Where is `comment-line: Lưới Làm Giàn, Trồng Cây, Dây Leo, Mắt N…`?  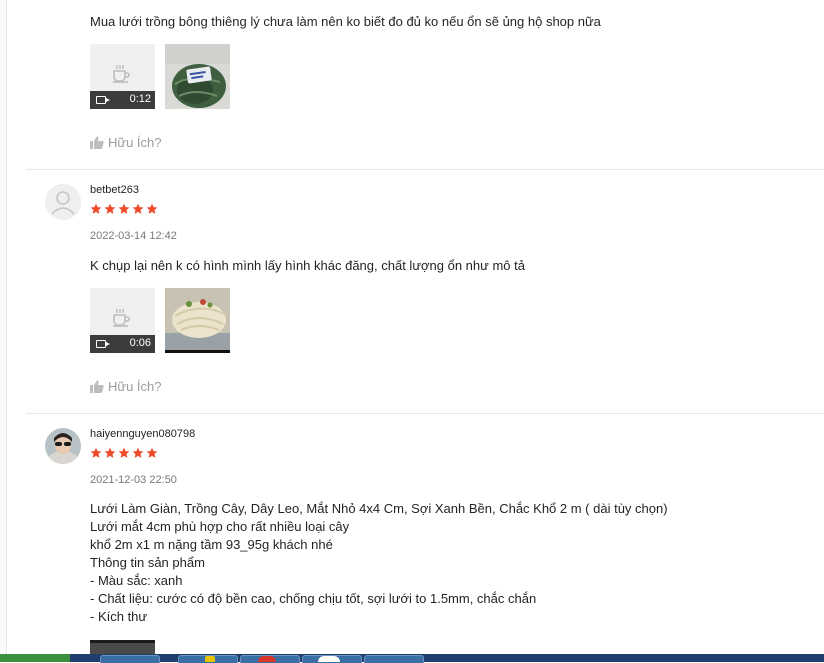
comment-line: Lưới Làm Giàn, Trồng Cây, Dây Leo, Mắt N… is located at coordinates (379, 508).